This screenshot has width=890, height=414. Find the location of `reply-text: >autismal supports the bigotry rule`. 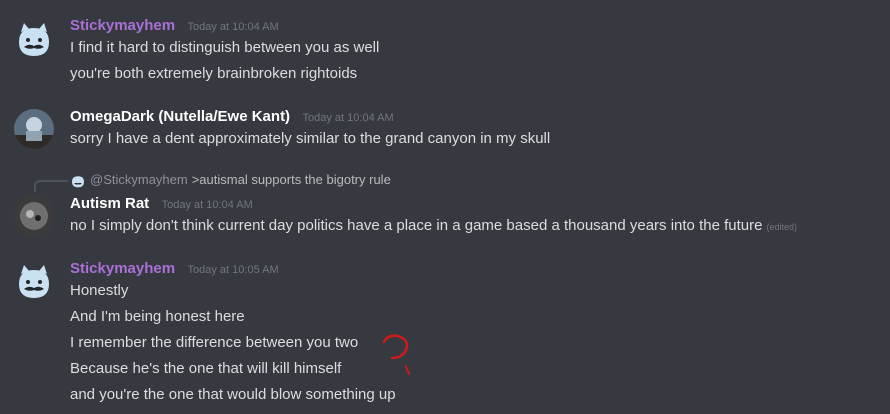

reply-text: >autismal supports the bigotry rule is located at coordinates (291, 179).